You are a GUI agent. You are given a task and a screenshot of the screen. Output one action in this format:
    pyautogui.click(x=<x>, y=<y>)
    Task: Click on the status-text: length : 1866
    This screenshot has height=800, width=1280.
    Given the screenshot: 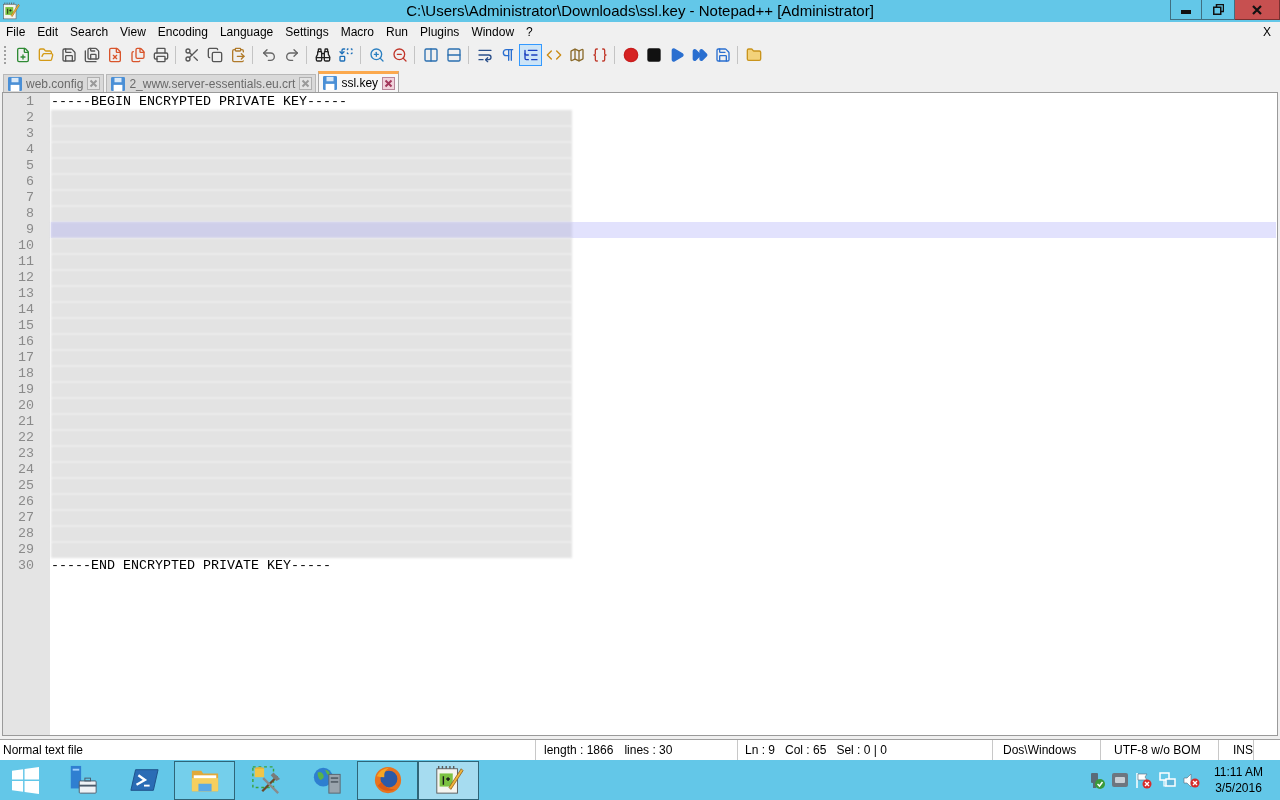 What is the action you would take?
    pyautogui.click(x=579, y=750)
    